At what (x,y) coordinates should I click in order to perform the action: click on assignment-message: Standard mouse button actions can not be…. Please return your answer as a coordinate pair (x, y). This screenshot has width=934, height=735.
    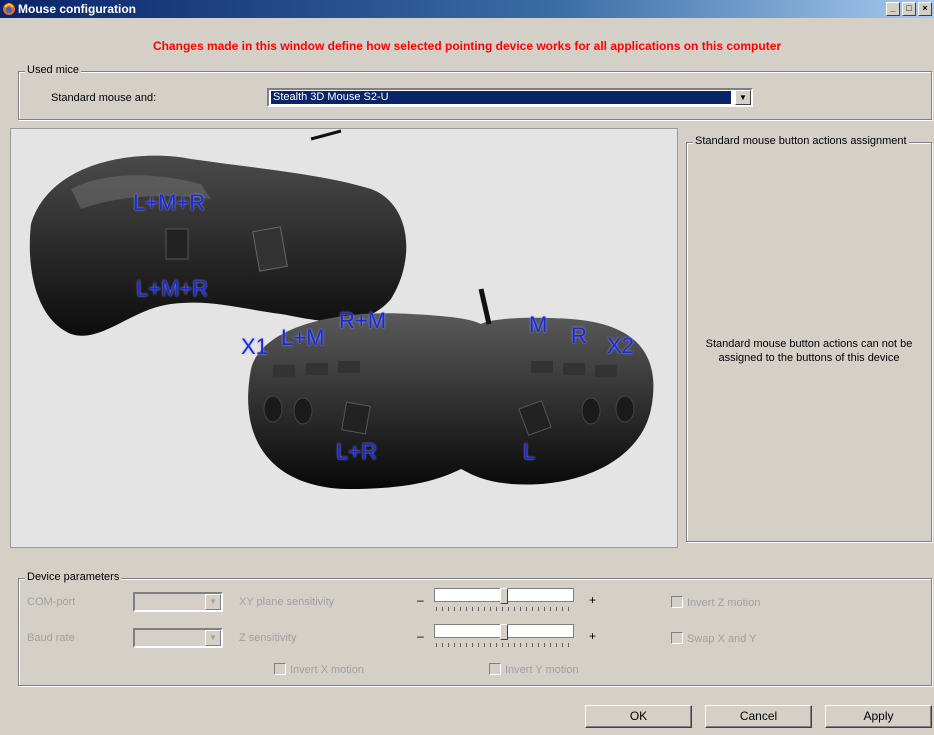
    Looking at the image, I should click on (809, 351).